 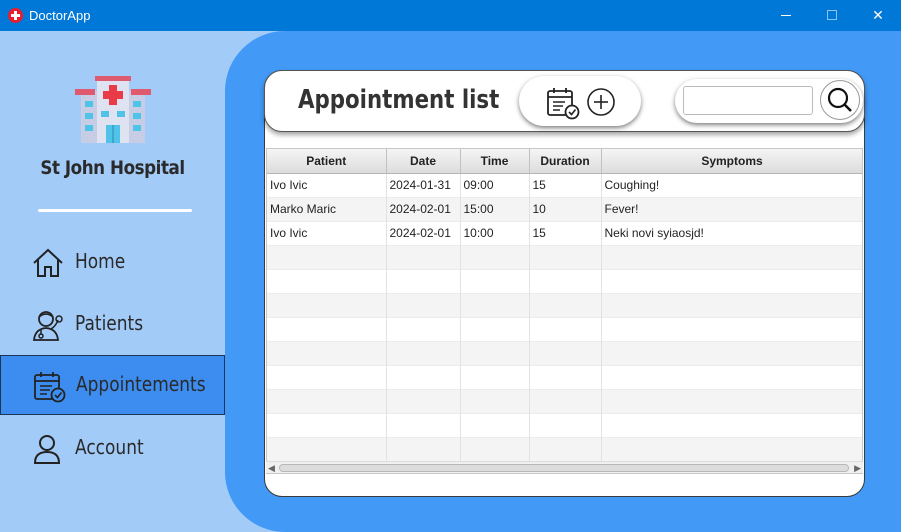 I want to click on sidebar-item-label: Patients, so click(x=109, y=323).